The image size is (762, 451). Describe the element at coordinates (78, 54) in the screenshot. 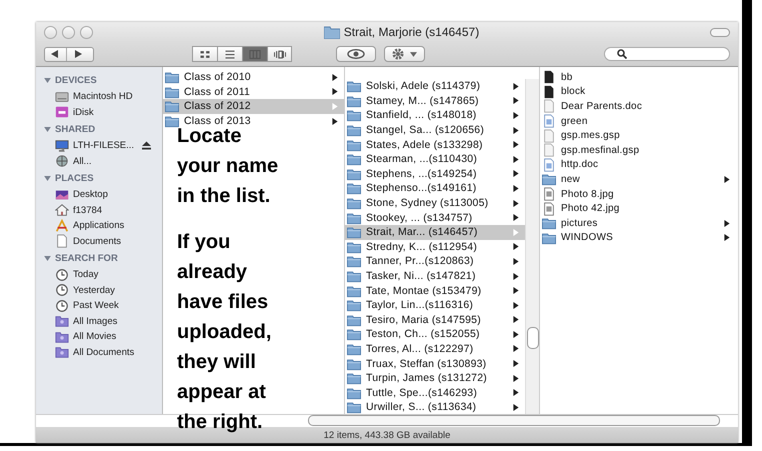

I see `forward-icon` at that location.